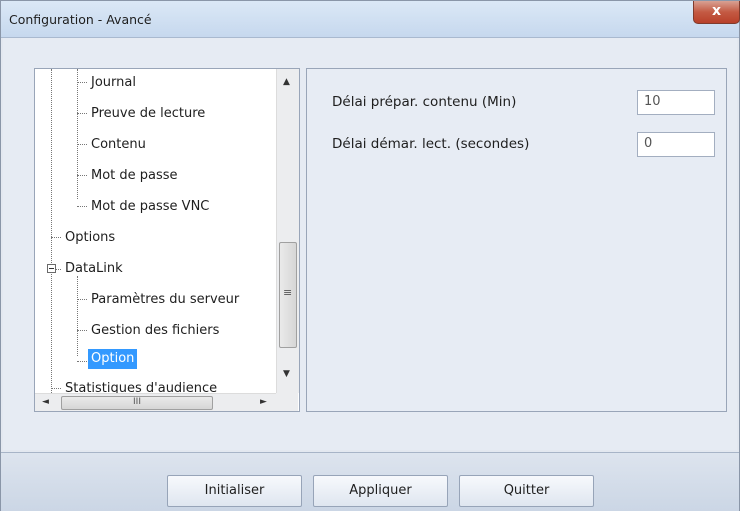 This screenshot has width=740, height=511. I want to click on tree-item-preuve-de-lecture: Preuve de lecture, so click(148, 114).